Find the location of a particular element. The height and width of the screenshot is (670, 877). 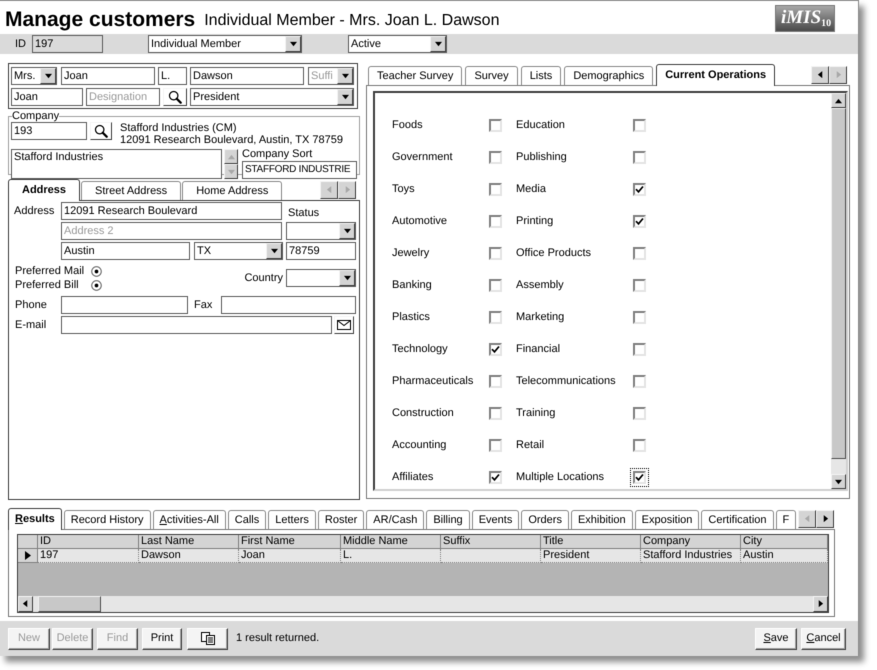

title-select: President is located at coordinates (272, 97).